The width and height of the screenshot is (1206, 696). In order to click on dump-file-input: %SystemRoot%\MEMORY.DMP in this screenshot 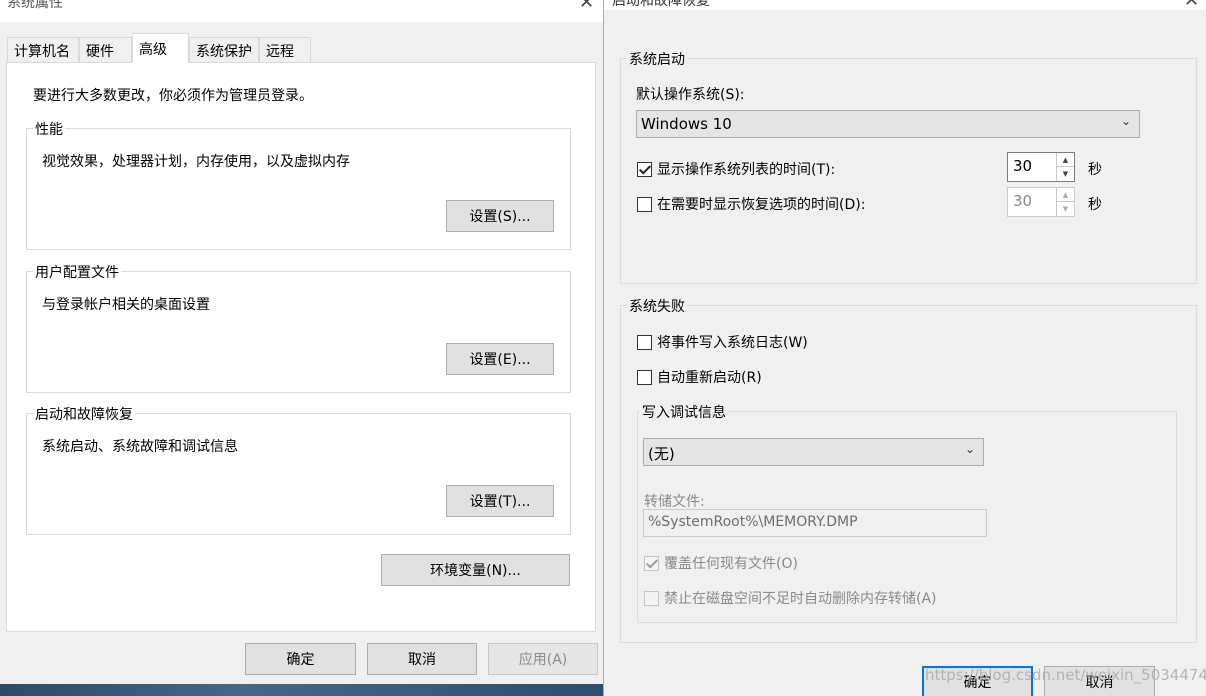, I will do `click(815, 523)`.